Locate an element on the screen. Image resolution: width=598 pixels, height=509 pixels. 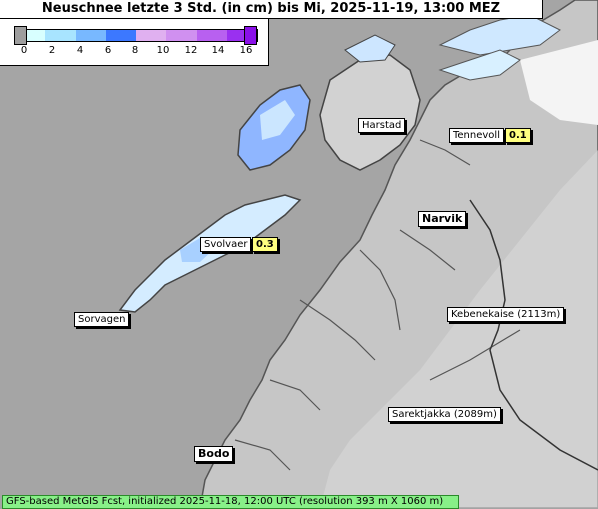
legend-min-marker is located at coordinates (20, 35).